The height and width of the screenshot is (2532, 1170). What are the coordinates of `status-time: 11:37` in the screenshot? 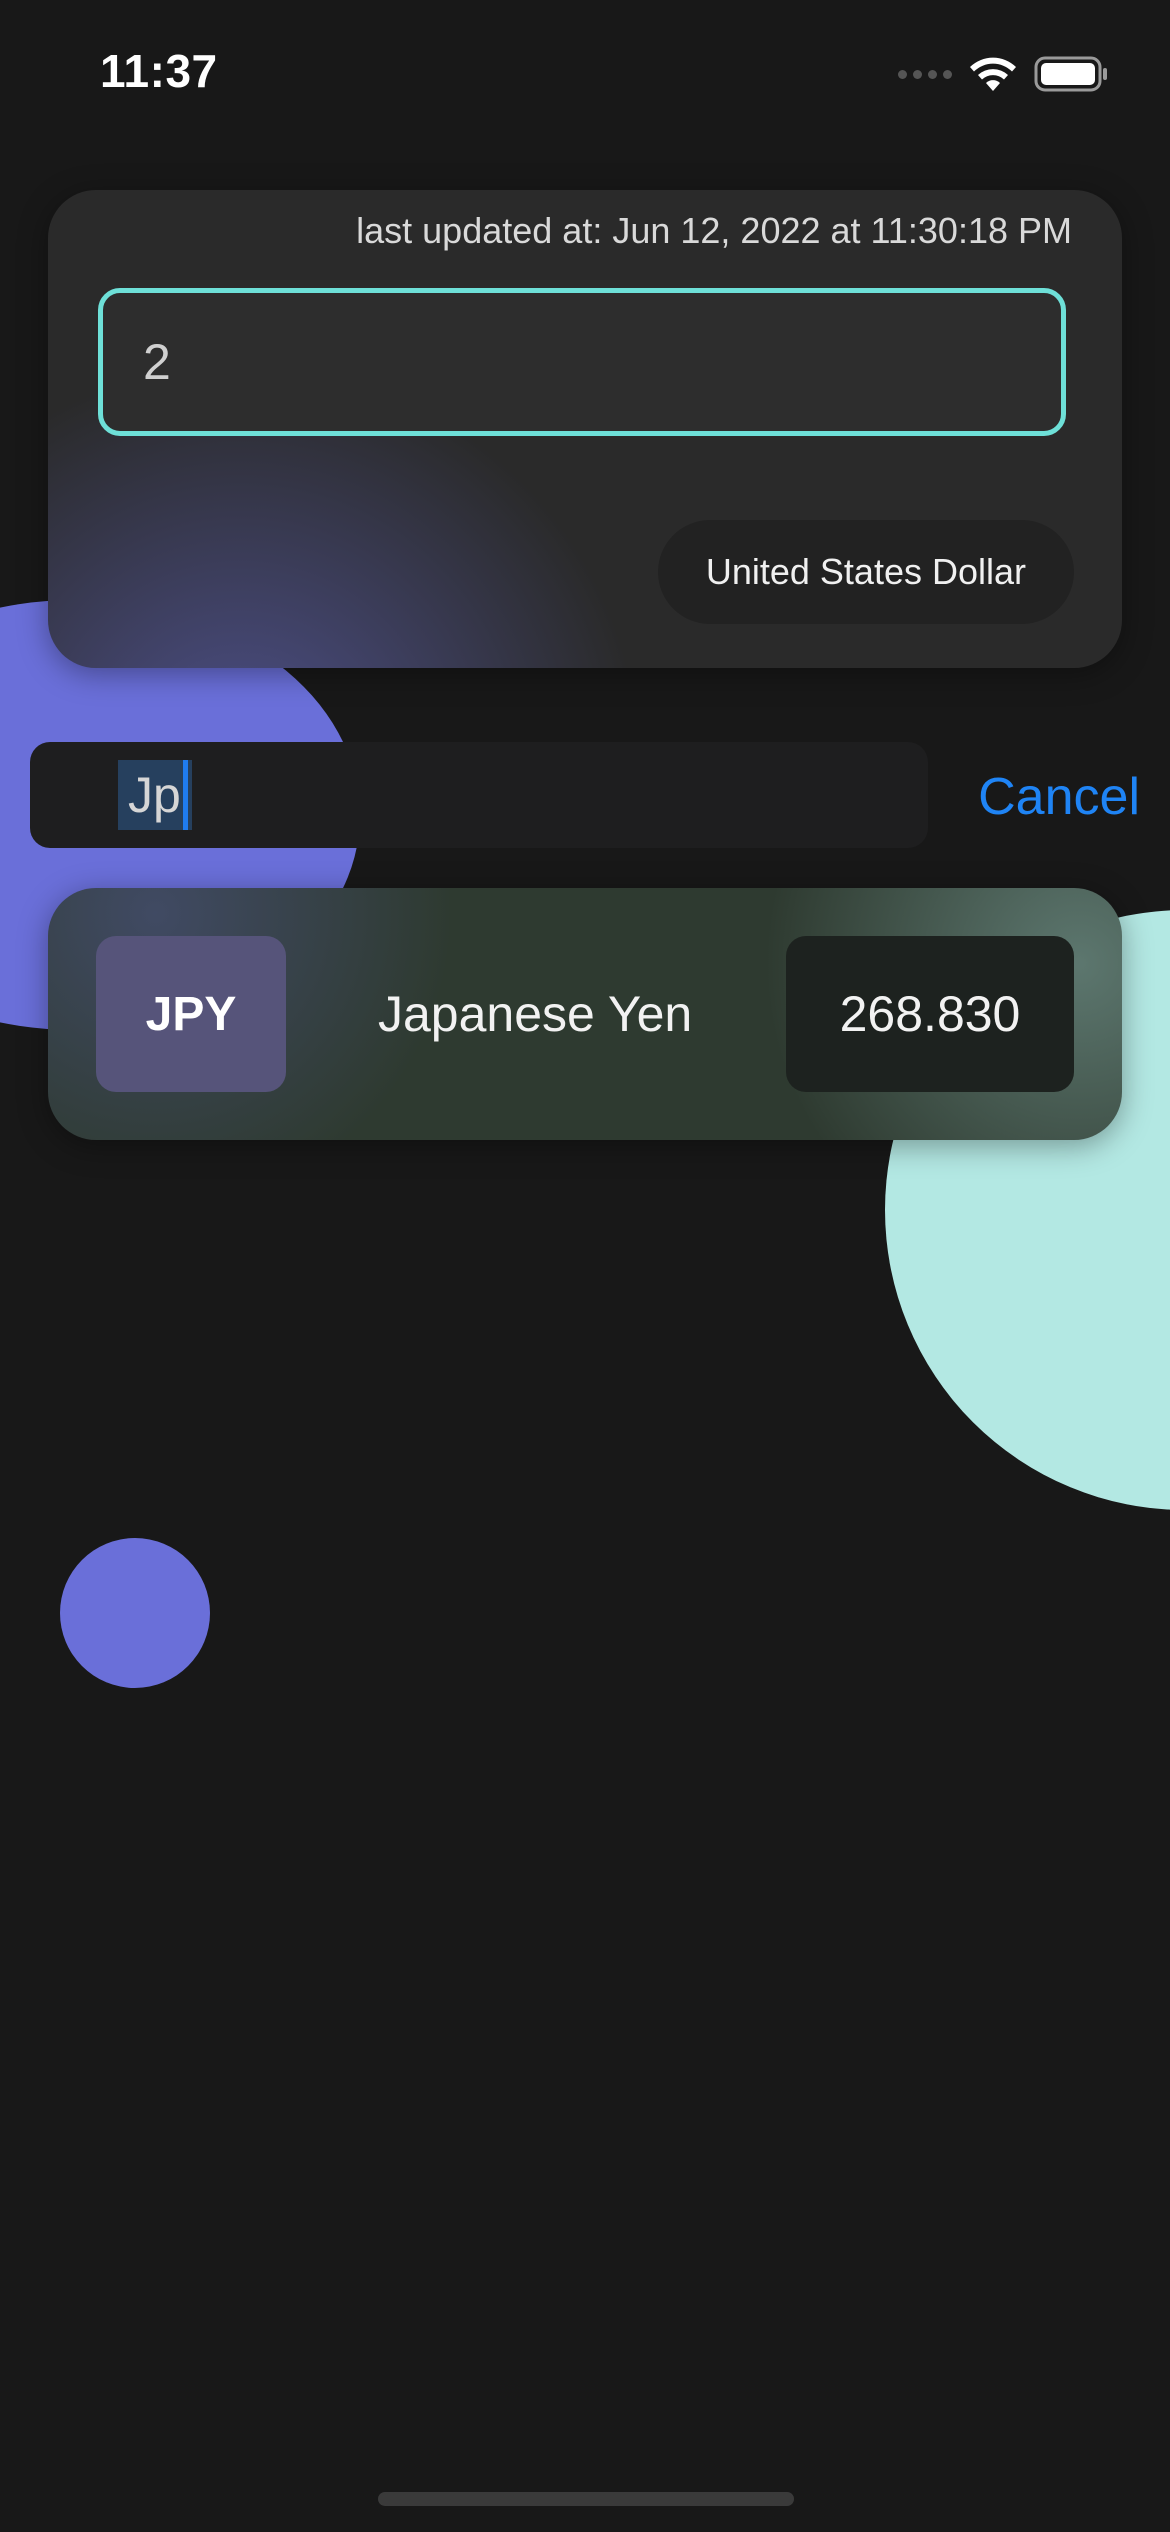 It's located at (159, 71).